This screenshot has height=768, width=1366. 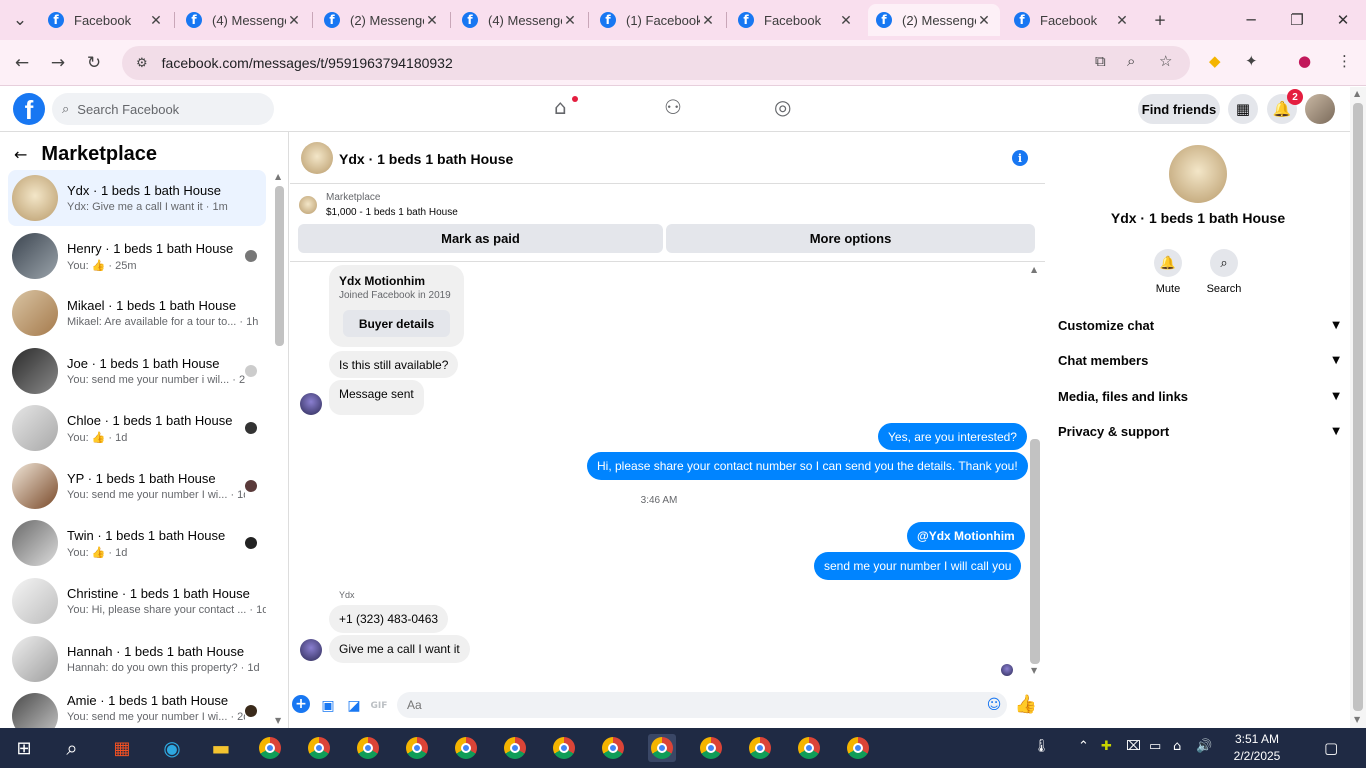 I want to click on mark-as-paid-button: Mark as paid, so click(x=480, y=238).